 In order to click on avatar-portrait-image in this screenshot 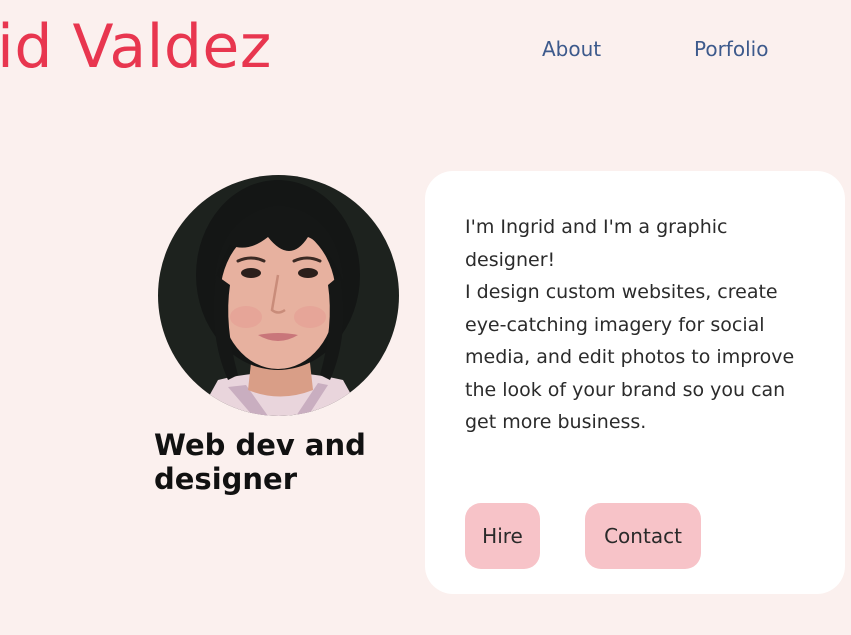, I will do `click(278, 295)`.